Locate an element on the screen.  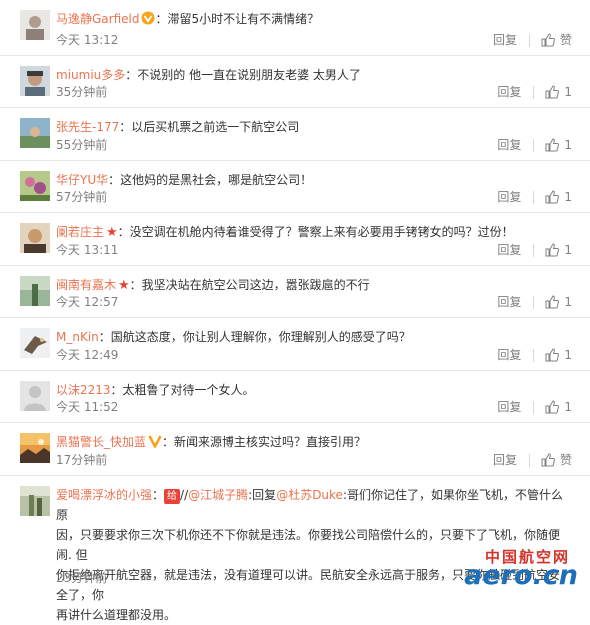
comment-item: 张先生-177：以后买机票之前选一下航空公司 55分钟前 回复 1 is located at coordinates (295, 134).